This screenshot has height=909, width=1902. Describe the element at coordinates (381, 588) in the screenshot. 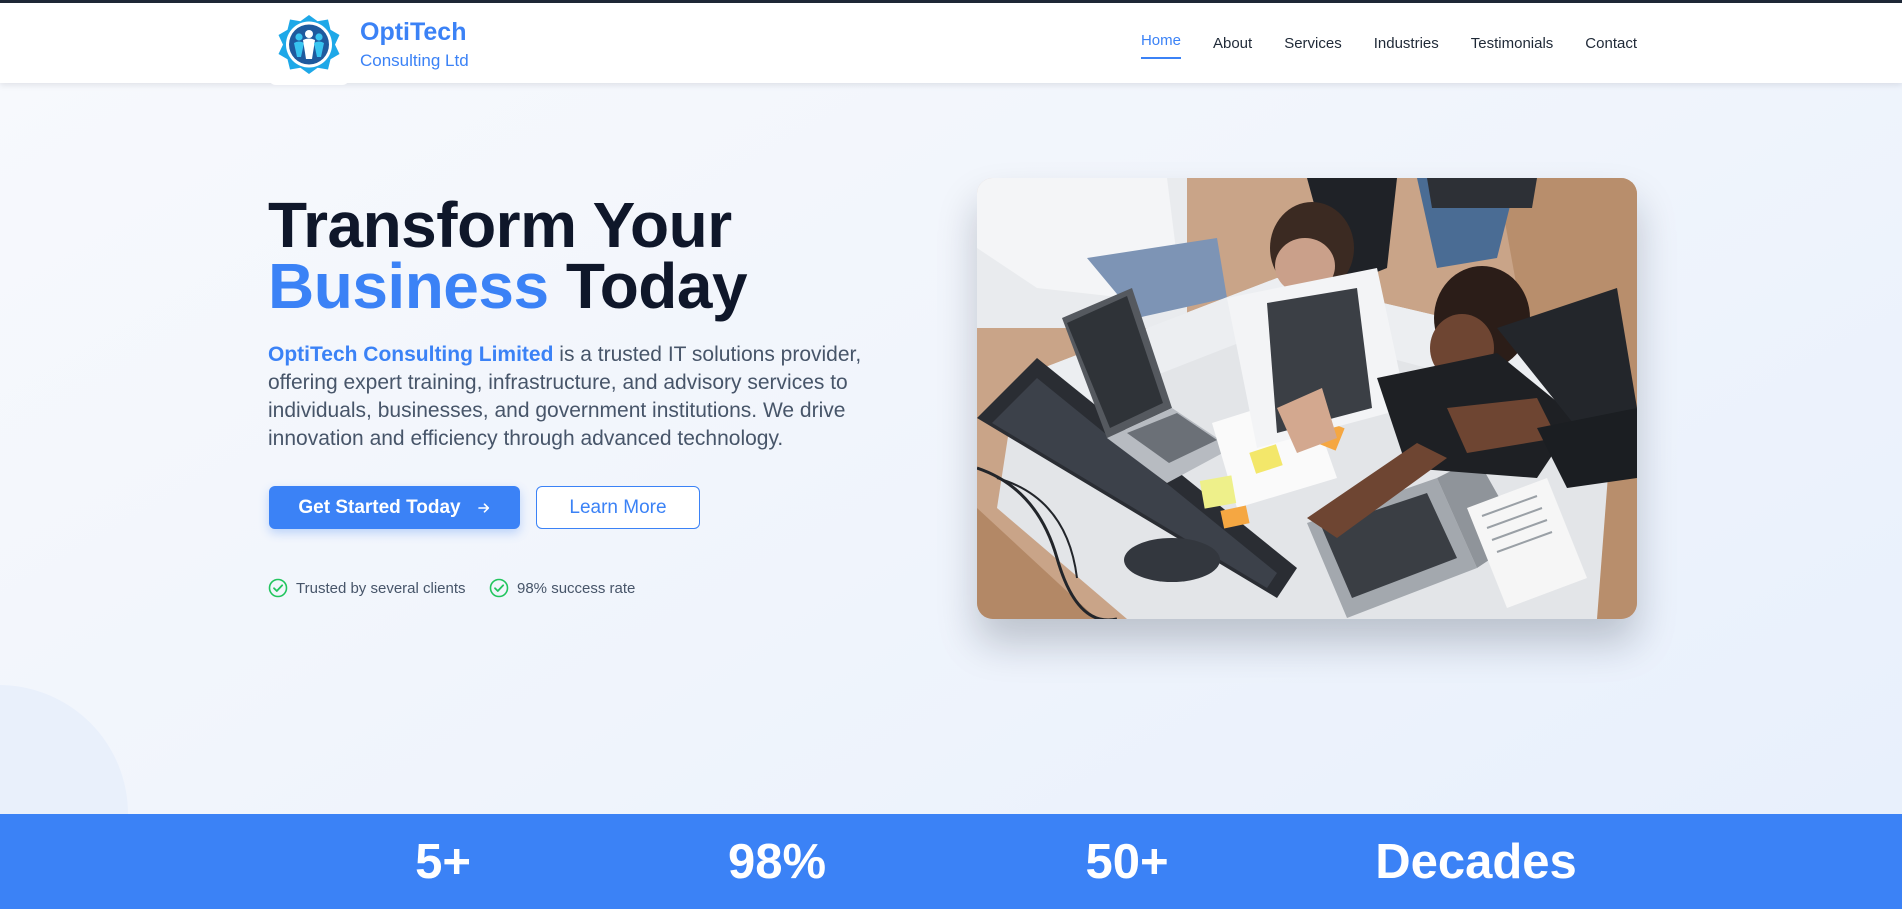

I see `trust-badge-clients-label: Trusted by several clients` at that location.